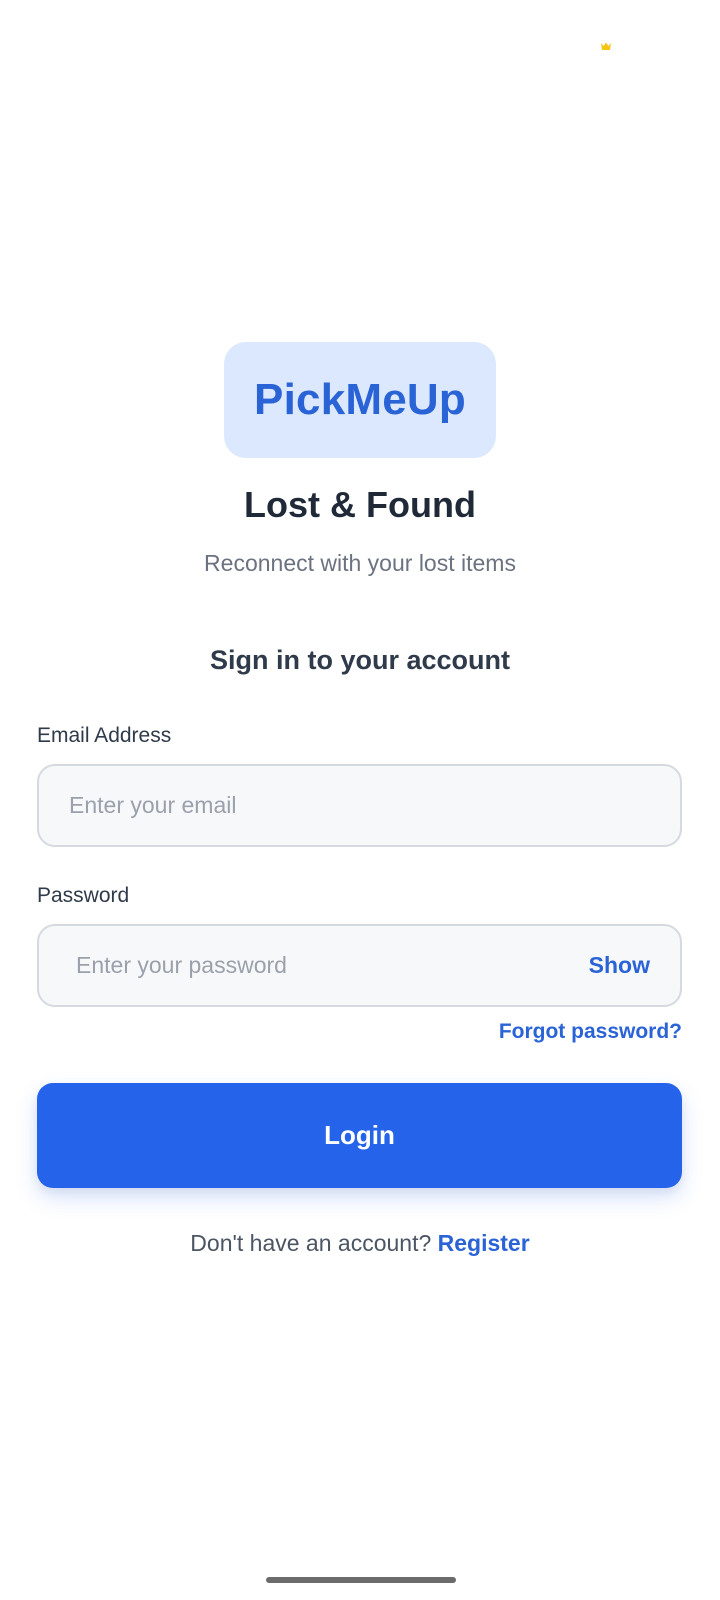 The width and height of the screenshot is (720, 1600). I want to click on logo-text: PickMeUp, so click(360, 399).